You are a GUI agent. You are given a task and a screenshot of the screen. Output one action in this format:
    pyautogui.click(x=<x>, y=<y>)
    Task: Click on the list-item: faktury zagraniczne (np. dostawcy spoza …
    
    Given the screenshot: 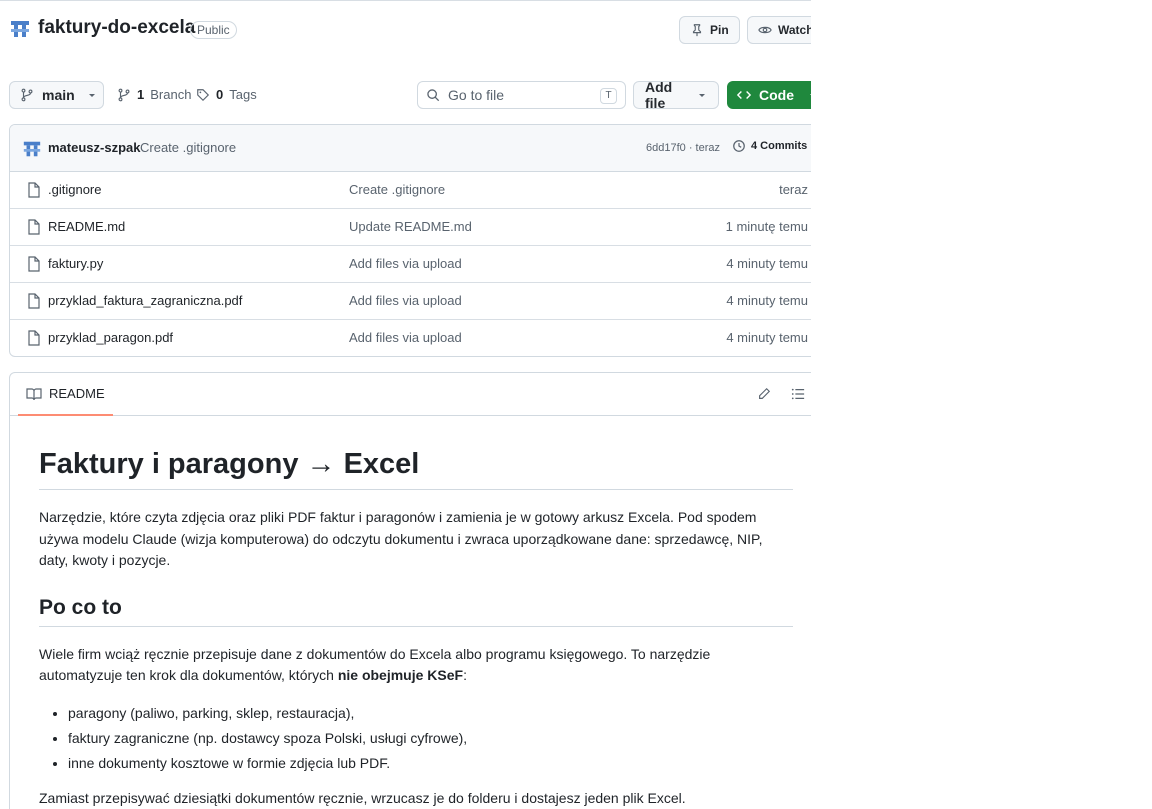 What is the action you would take?
    pyautogui.click(x=431, y=738)
    